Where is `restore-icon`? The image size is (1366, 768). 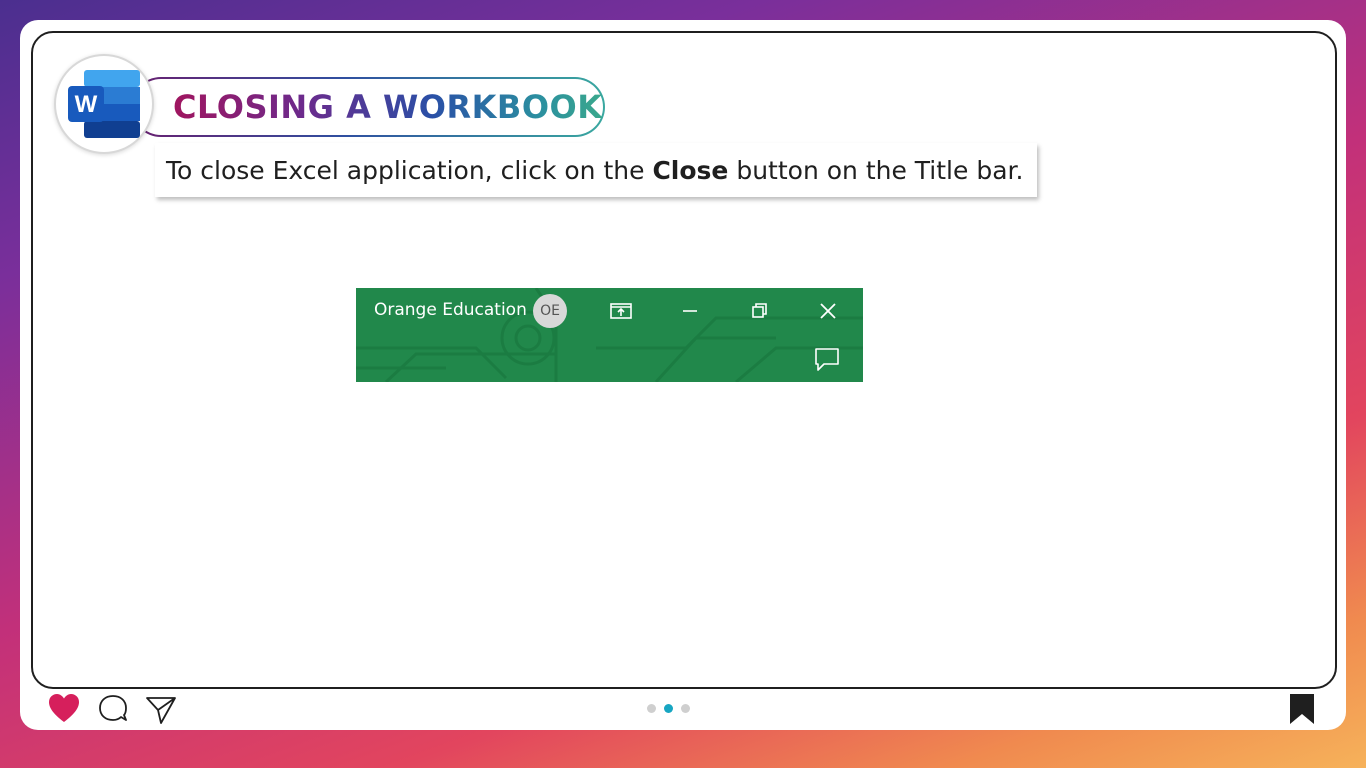 restore-icon is located at coordinates (759, 310).